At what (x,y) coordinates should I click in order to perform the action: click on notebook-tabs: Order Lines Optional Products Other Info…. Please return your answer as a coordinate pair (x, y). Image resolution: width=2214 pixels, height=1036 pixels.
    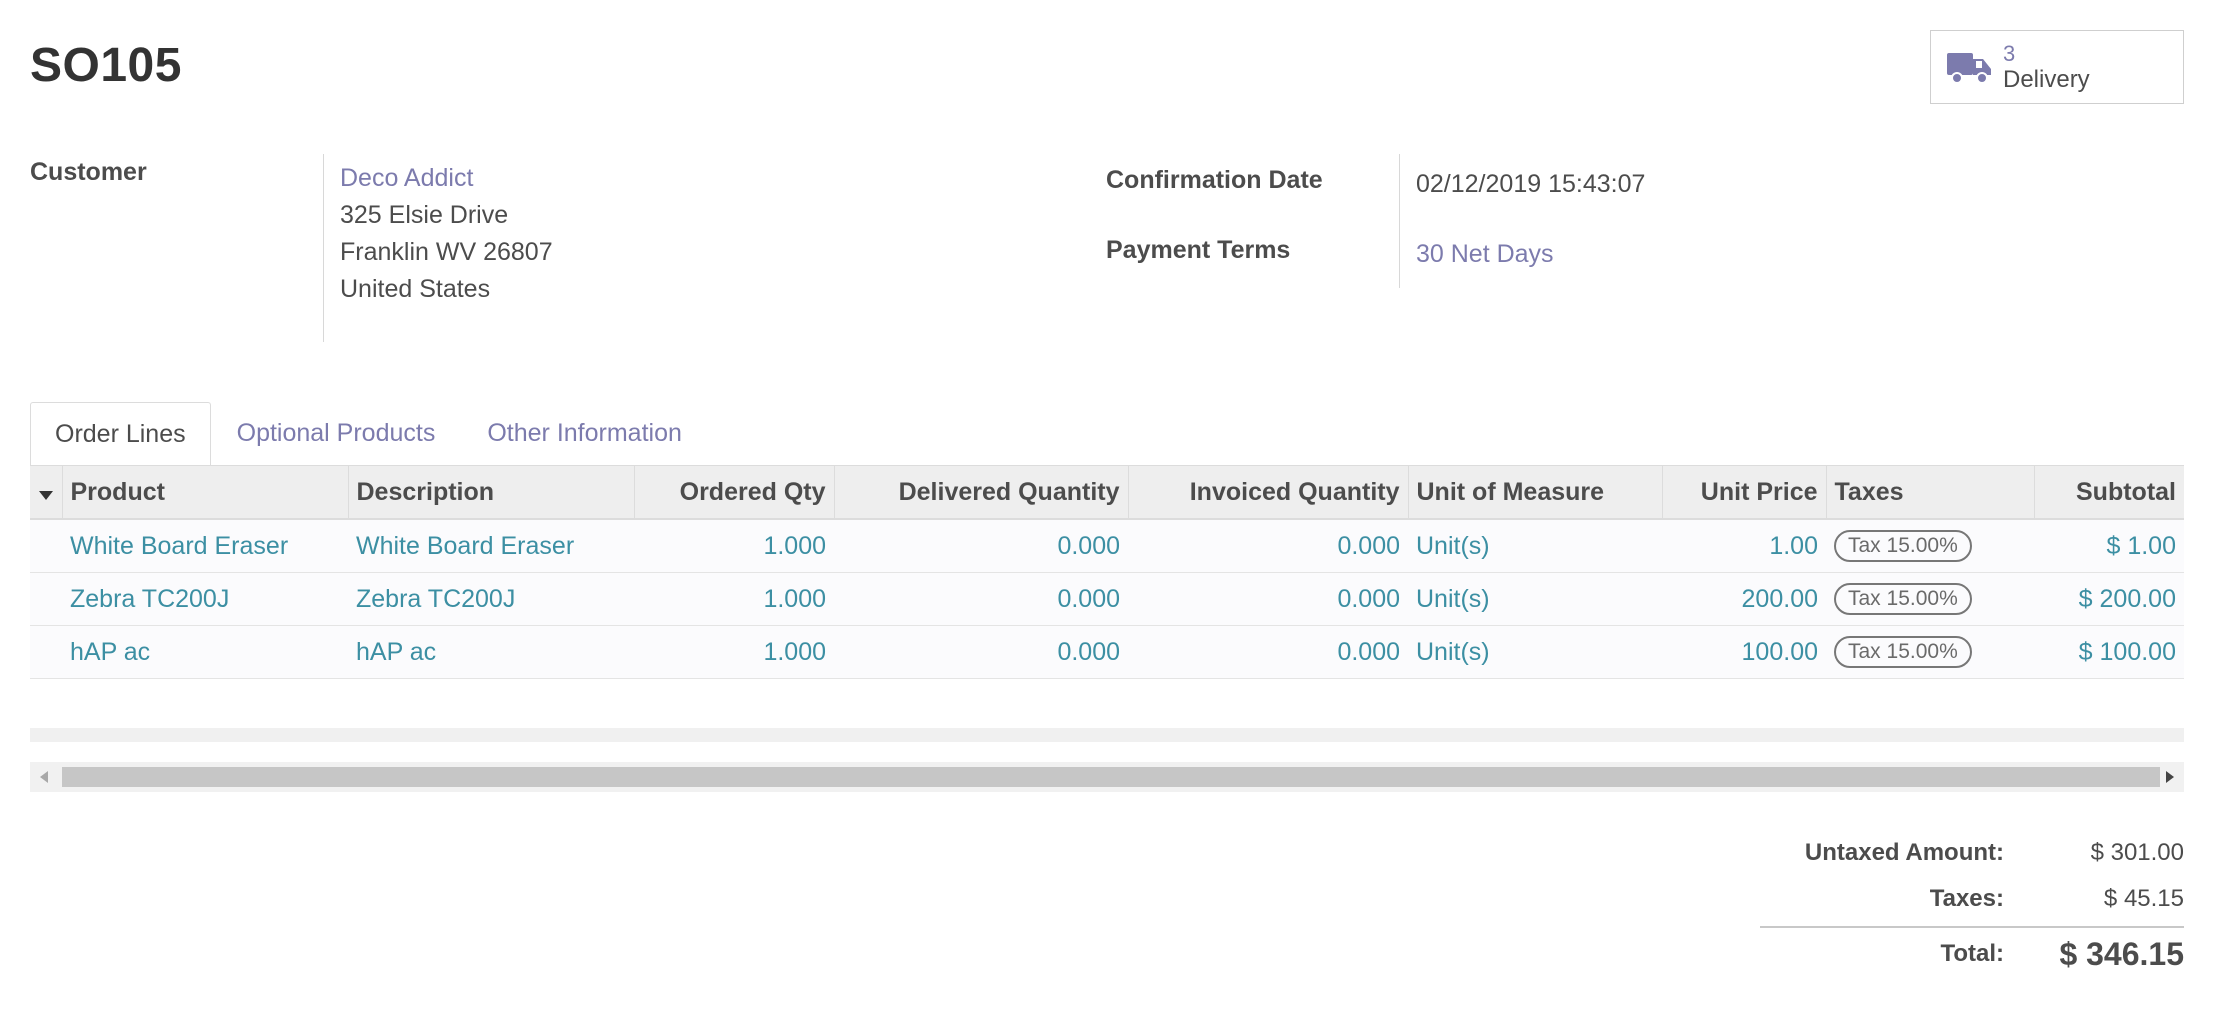
    Looking at the image, I should click on (369, 434).